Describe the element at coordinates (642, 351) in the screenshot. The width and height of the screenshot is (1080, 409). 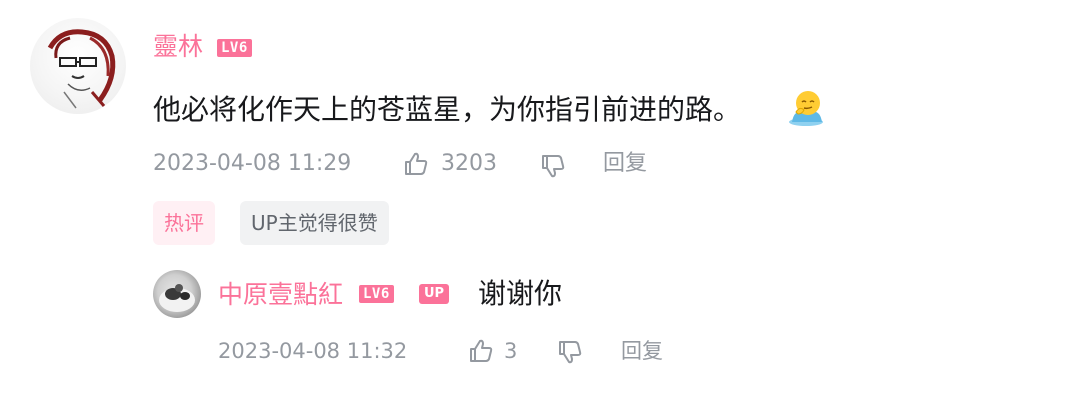
I see `reply-reply-button: 回复` at that location.